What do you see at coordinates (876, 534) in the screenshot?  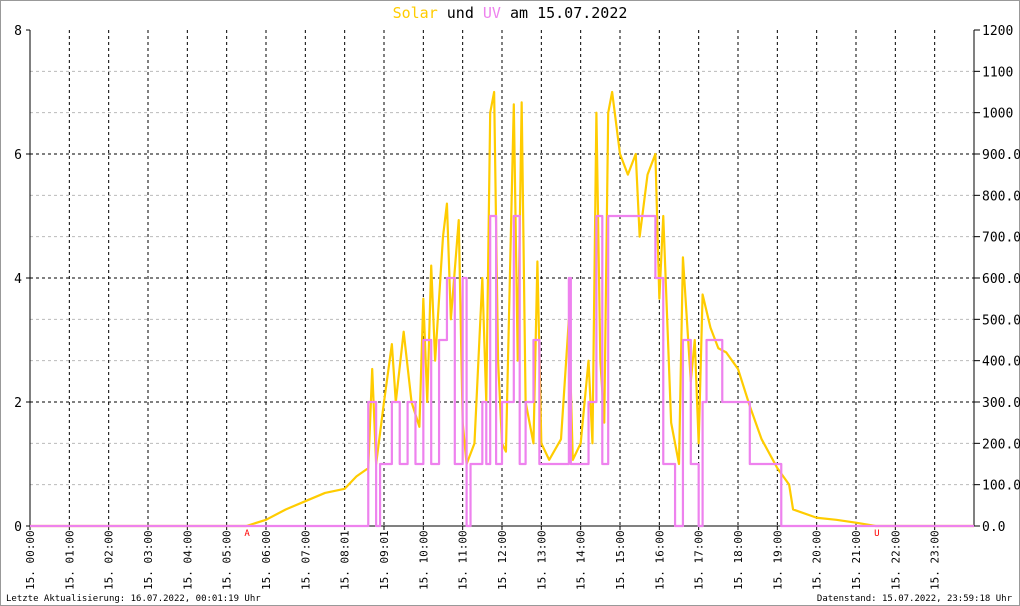 I see `marker-u: U` at bounding box center [876, 534].